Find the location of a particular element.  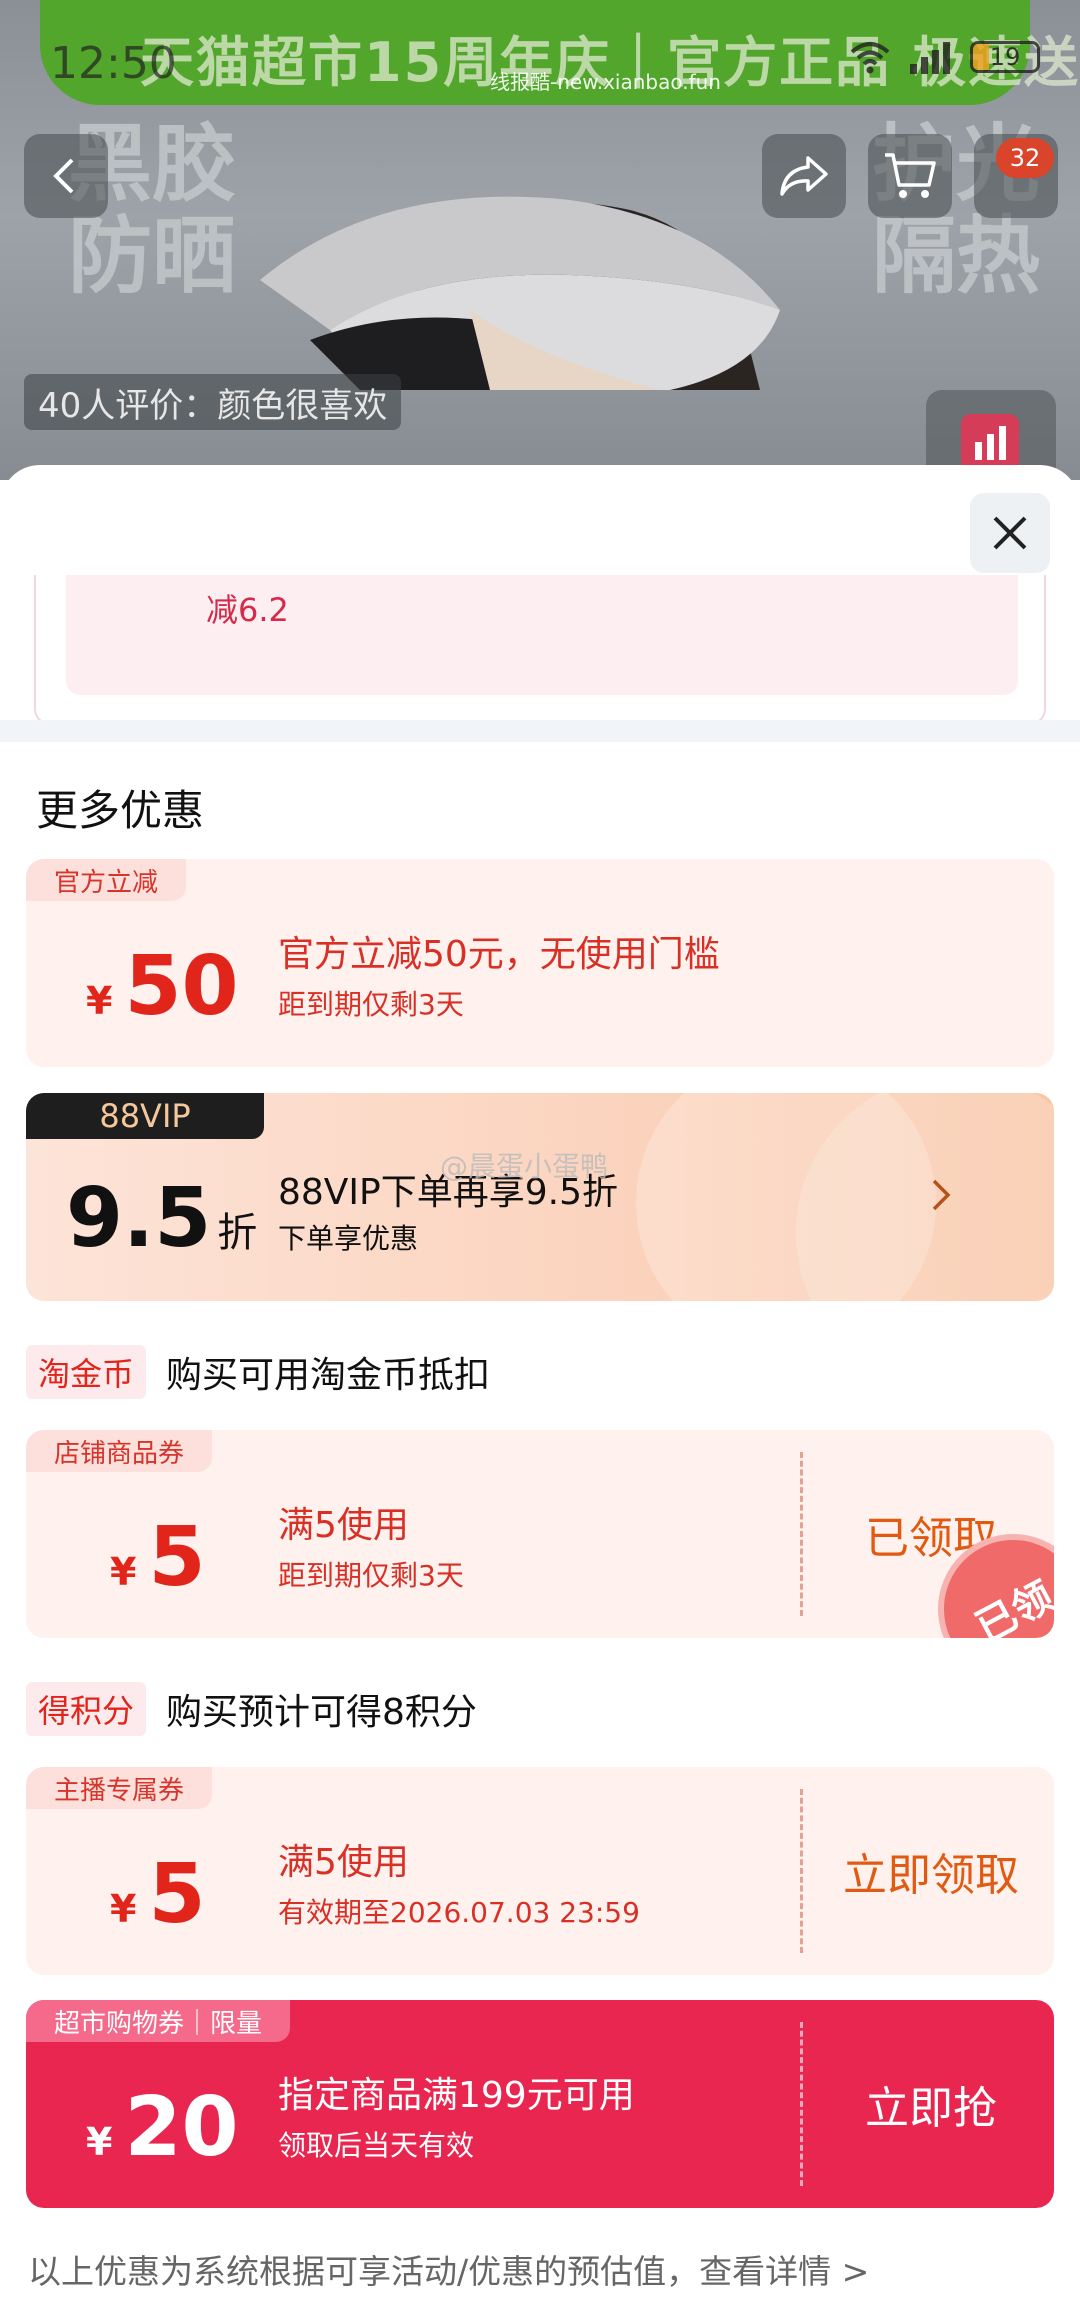

back-icon is located at coordinates (63, 176).